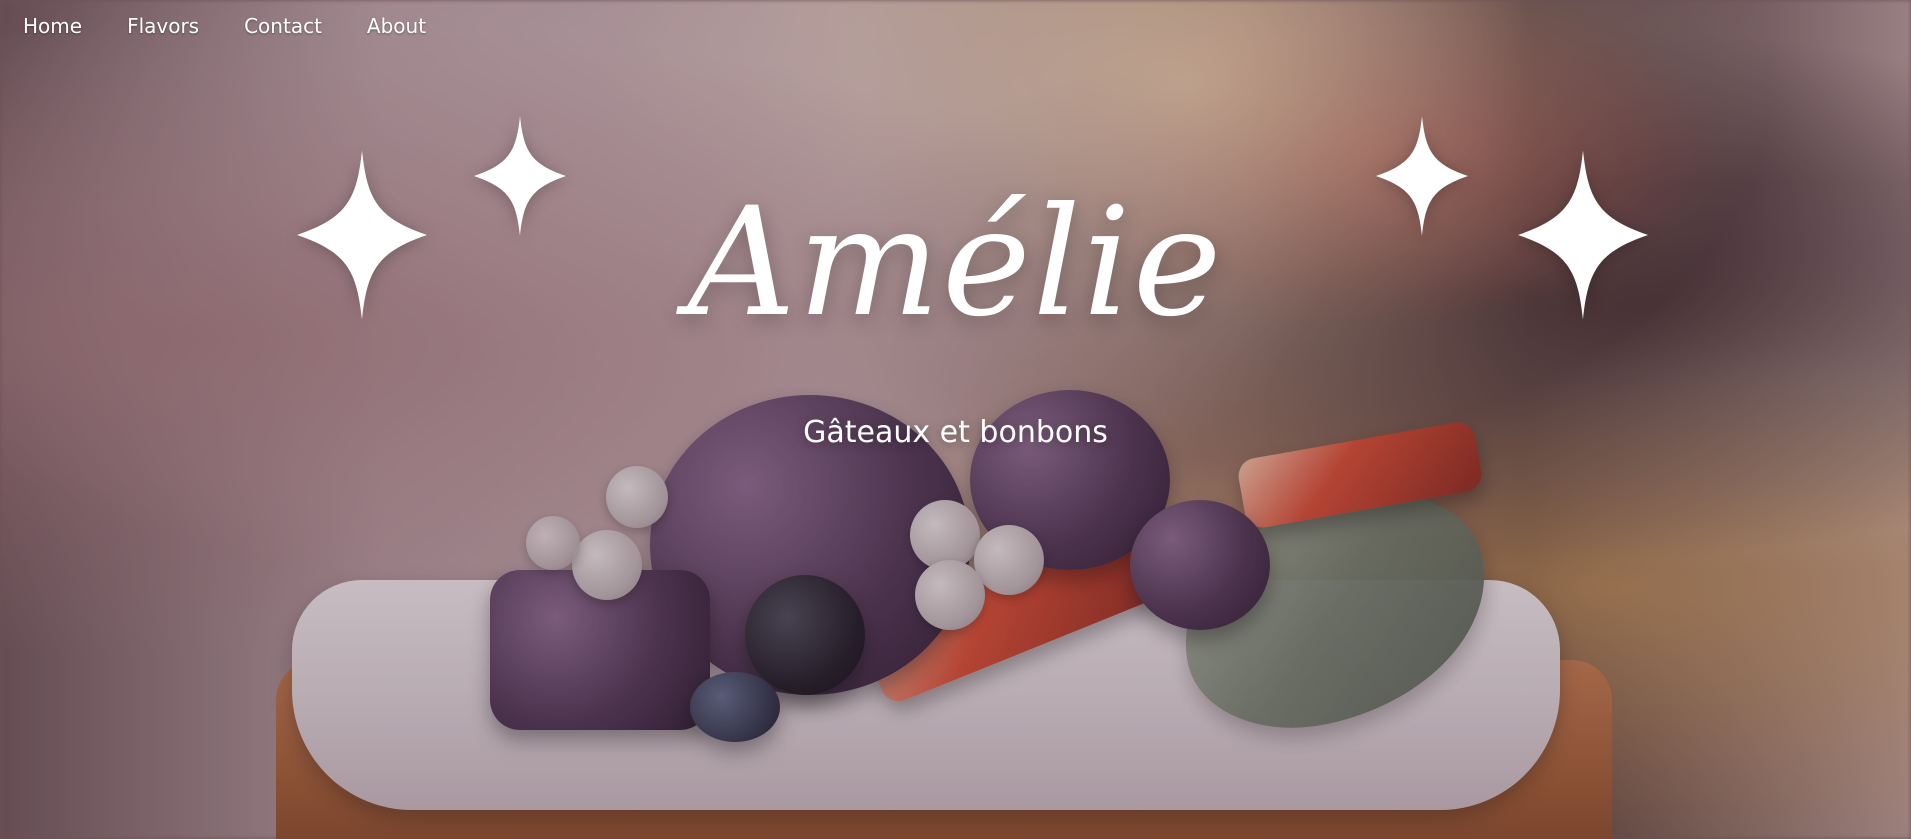 Image resolution: width=1911 pixels, height=839 pixels. Describe the element at coordinates (283, 26) in the screenshot. I see `nav-item-contact: Contact` at that location.